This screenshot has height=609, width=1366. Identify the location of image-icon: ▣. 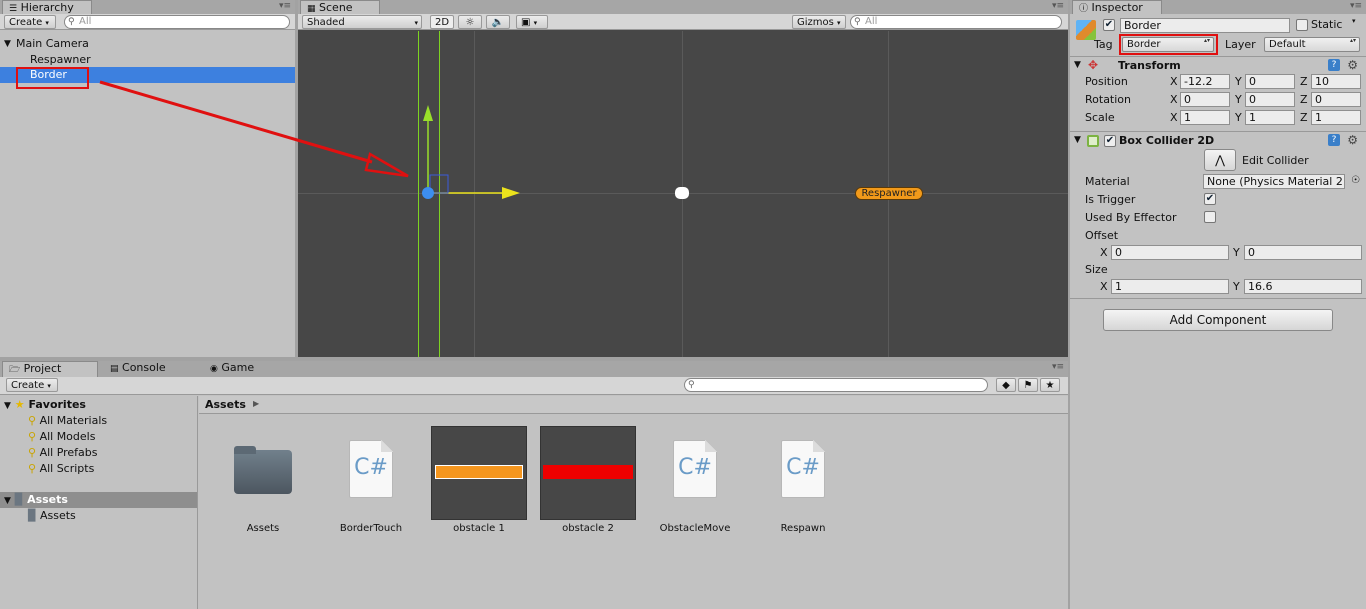
(526, 22).